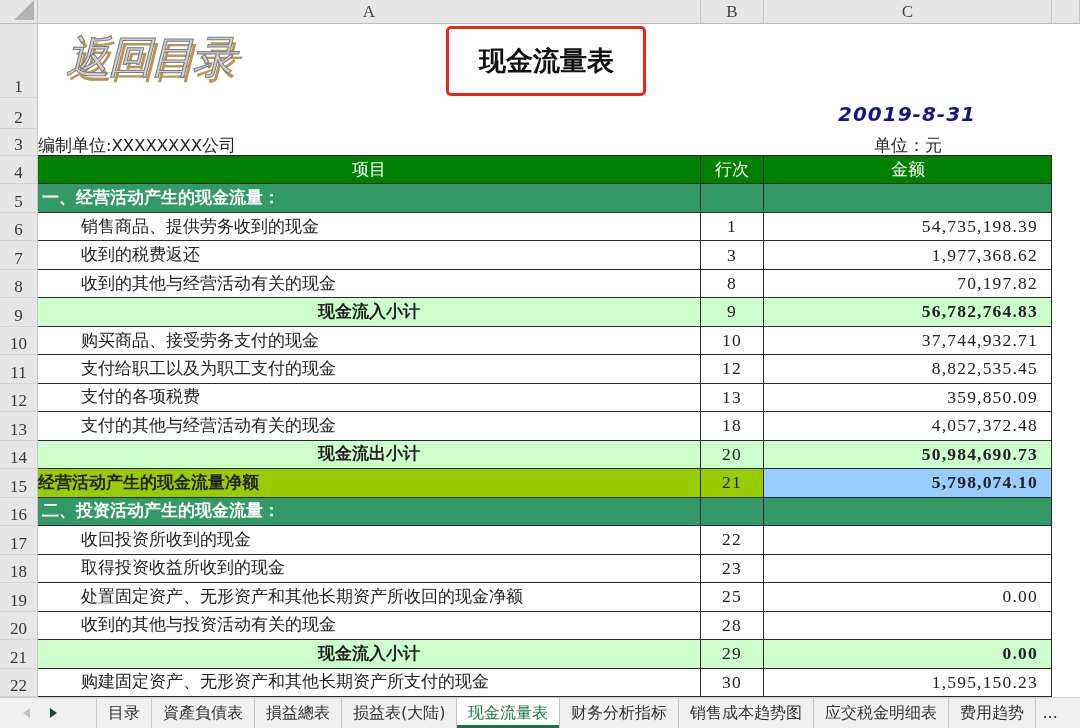 The image size is (1080, 728). Describe the element at coordinates (19, 398) in the screenshot. I see `row-number: 12` at that location.